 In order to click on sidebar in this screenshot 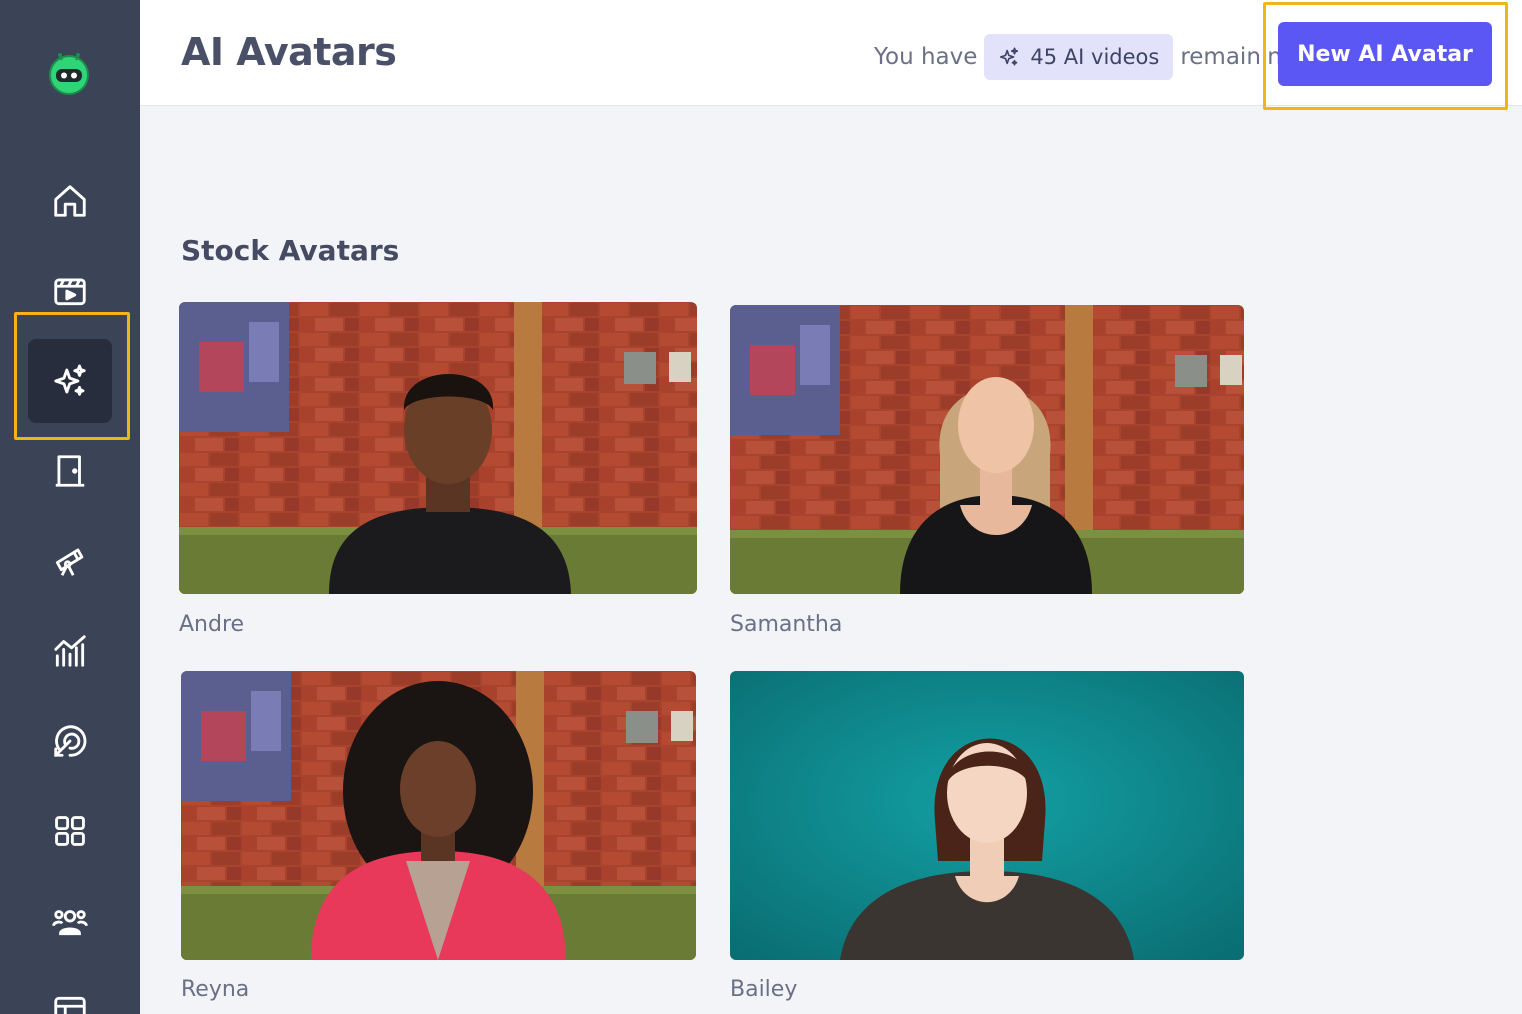, I will do `click(70, 507)`.